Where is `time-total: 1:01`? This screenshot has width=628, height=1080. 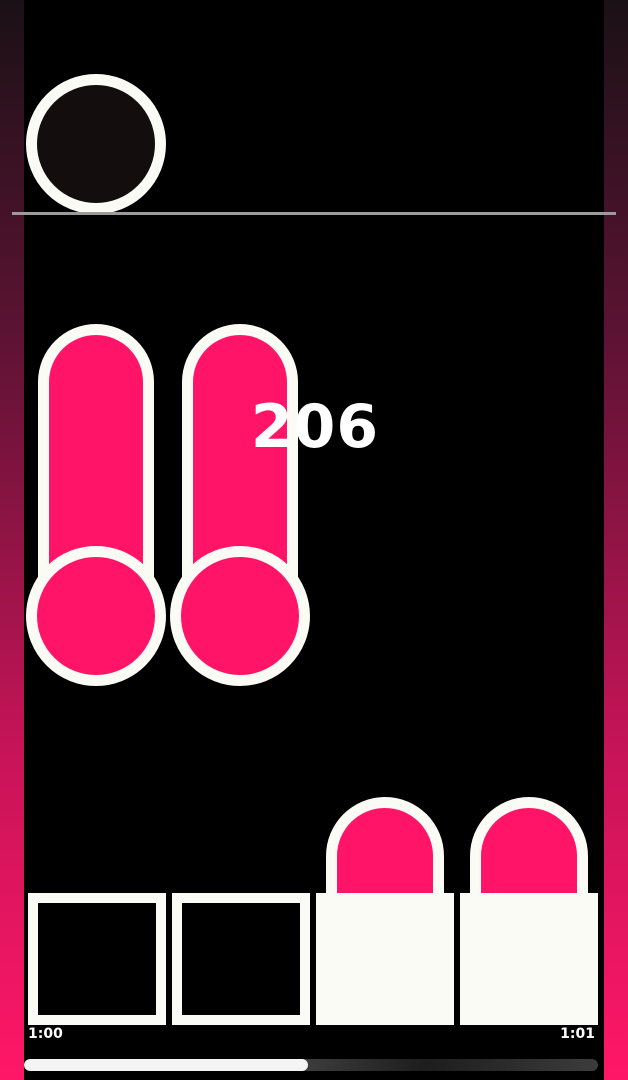
time-total: 1:01 is located at coordinates (577, 1034).